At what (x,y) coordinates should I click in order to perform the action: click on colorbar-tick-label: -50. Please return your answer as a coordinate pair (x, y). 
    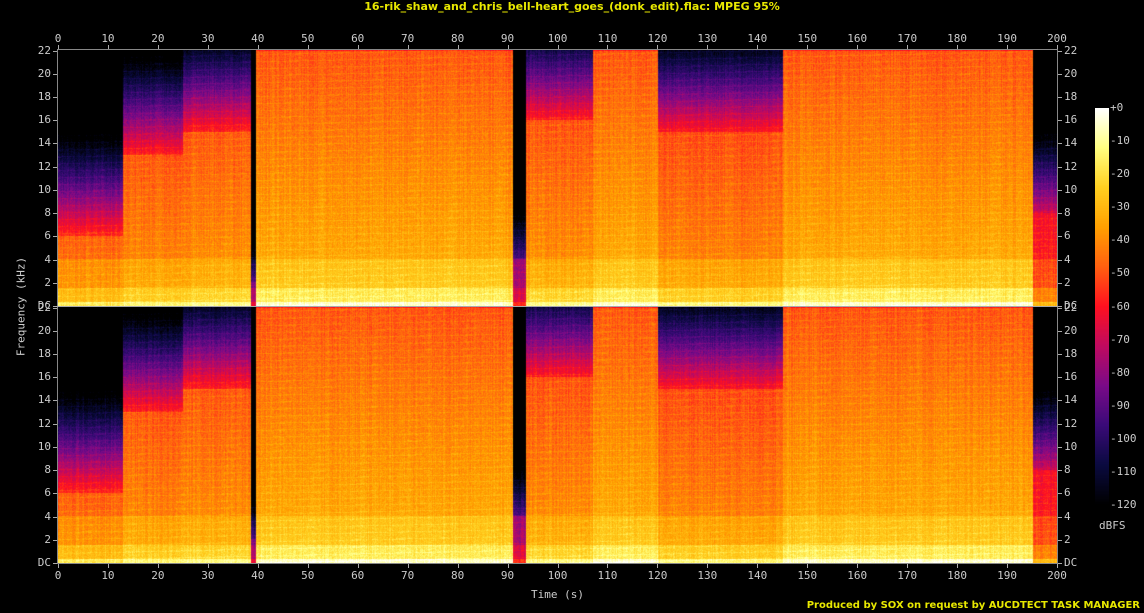
    Looking at the image, I should click on (1120, 273).